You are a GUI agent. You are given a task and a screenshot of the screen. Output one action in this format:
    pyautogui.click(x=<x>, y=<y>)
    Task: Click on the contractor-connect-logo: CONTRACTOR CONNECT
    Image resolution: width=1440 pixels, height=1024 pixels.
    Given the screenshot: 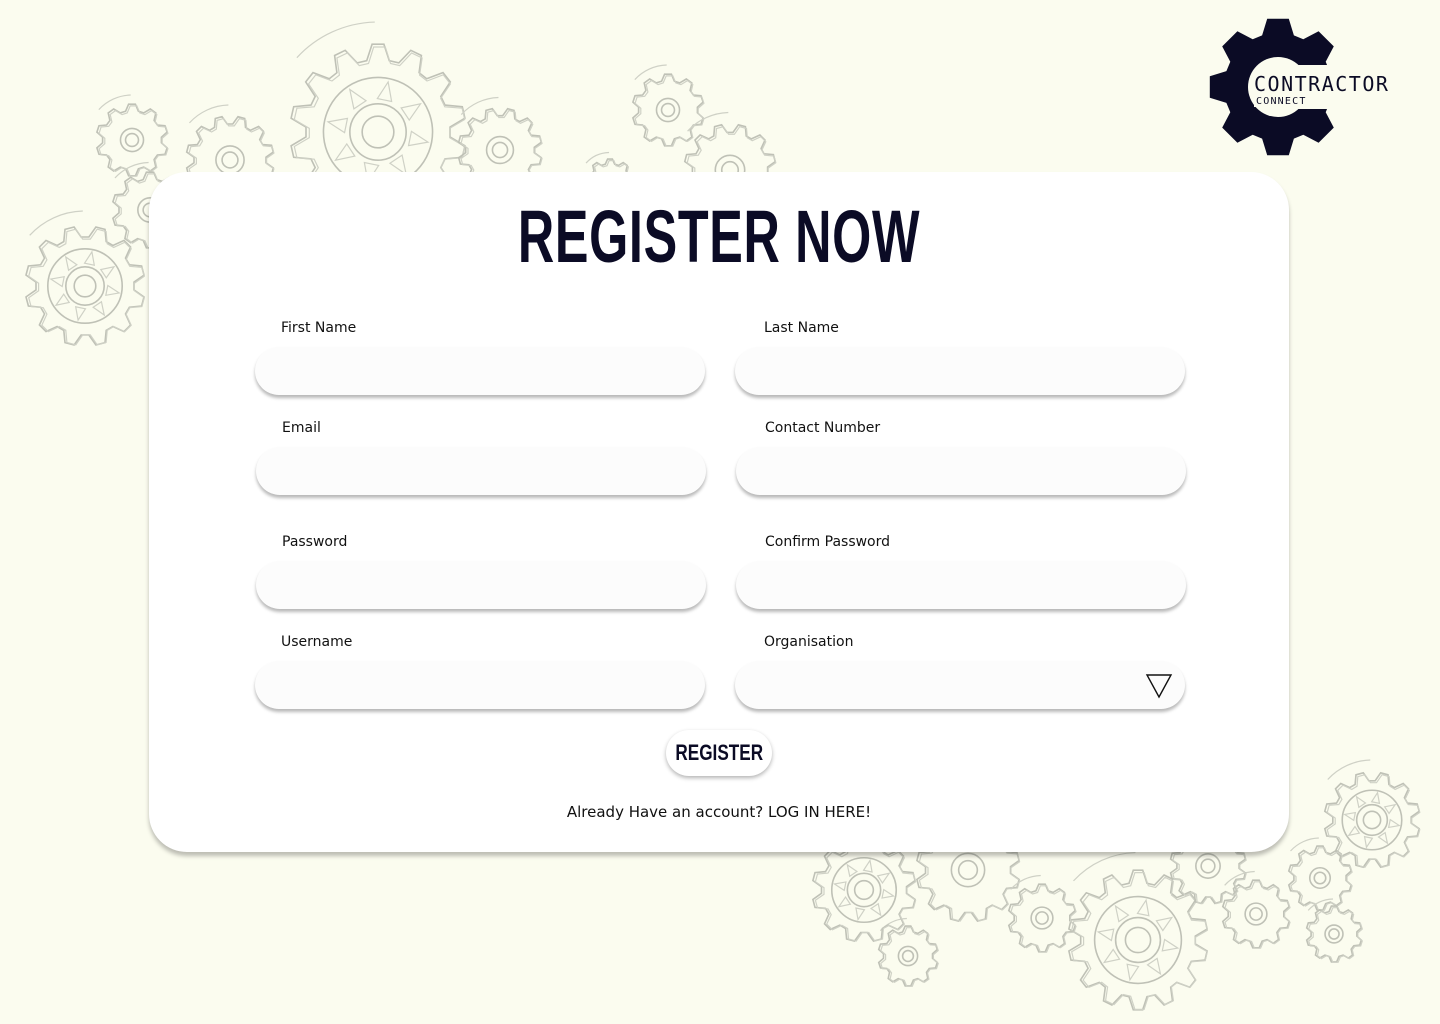 What is the action you would take?
    pyautogui.click(x=1313, y=87)
    